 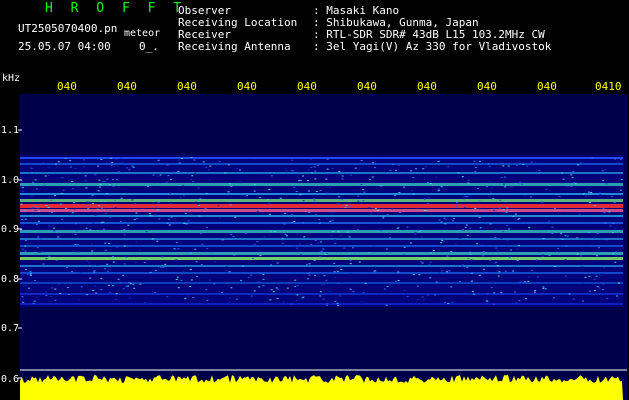 I want to click on y-tick-1-0: 1.0, so click(x=10, y=180).